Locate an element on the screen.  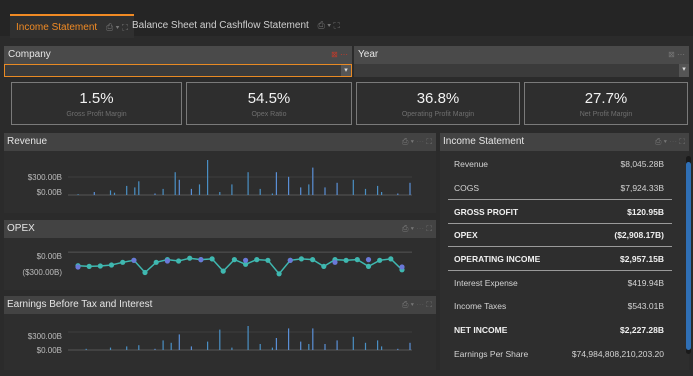
tab-label: Income Statement is located at coordinates (57, 27).